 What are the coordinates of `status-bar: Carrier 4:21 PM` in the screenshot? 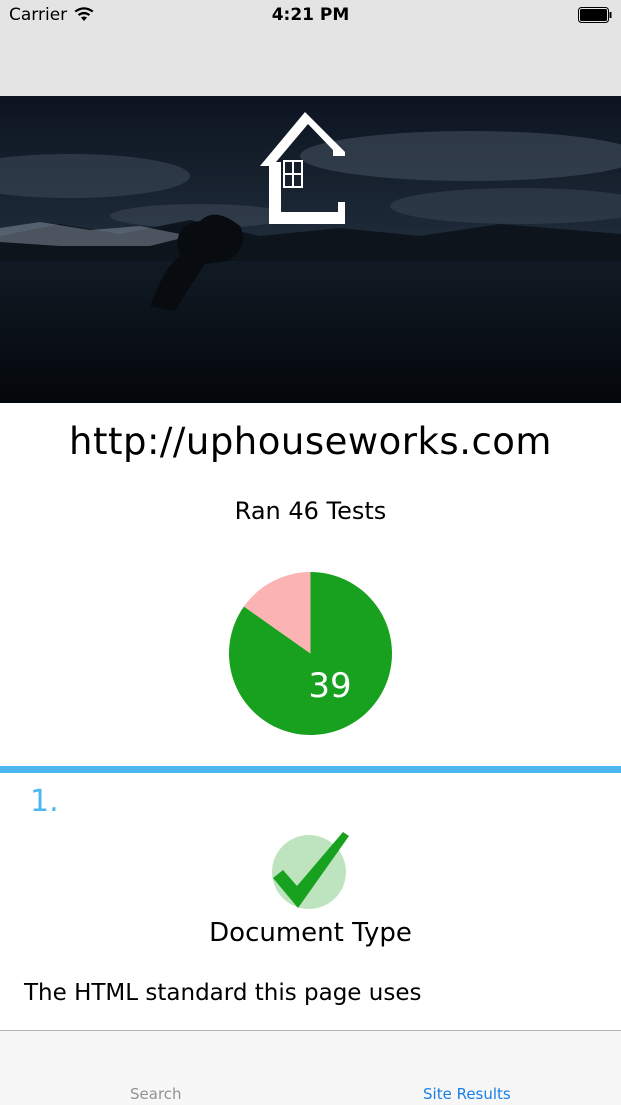 It's located at (310, 15).